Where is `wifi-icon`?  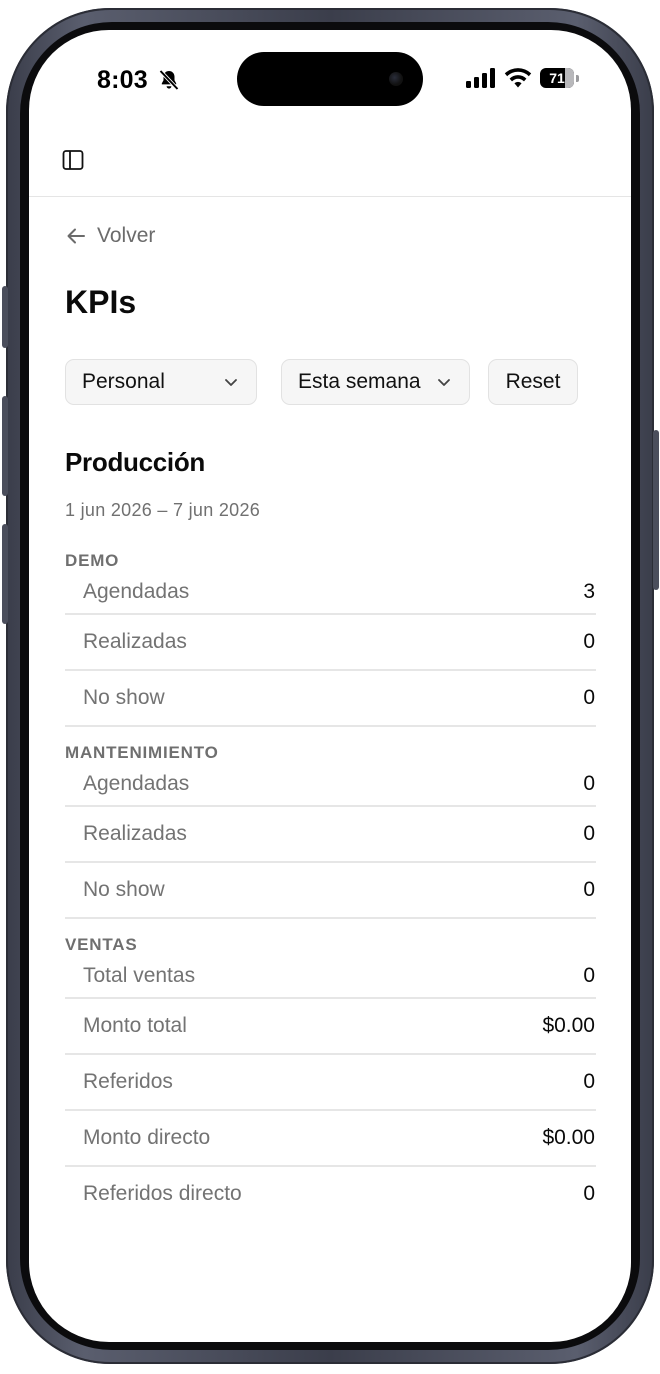
wifi-icon is located at coordinates (518, 78).